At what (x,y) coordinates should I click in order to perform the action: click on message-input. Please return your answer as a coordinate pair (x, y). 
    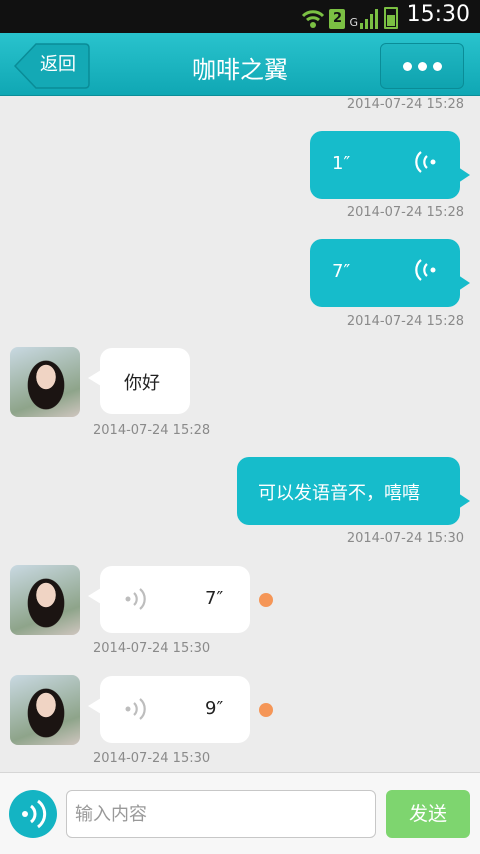
    Looking at the image, I should click on (221, 814).